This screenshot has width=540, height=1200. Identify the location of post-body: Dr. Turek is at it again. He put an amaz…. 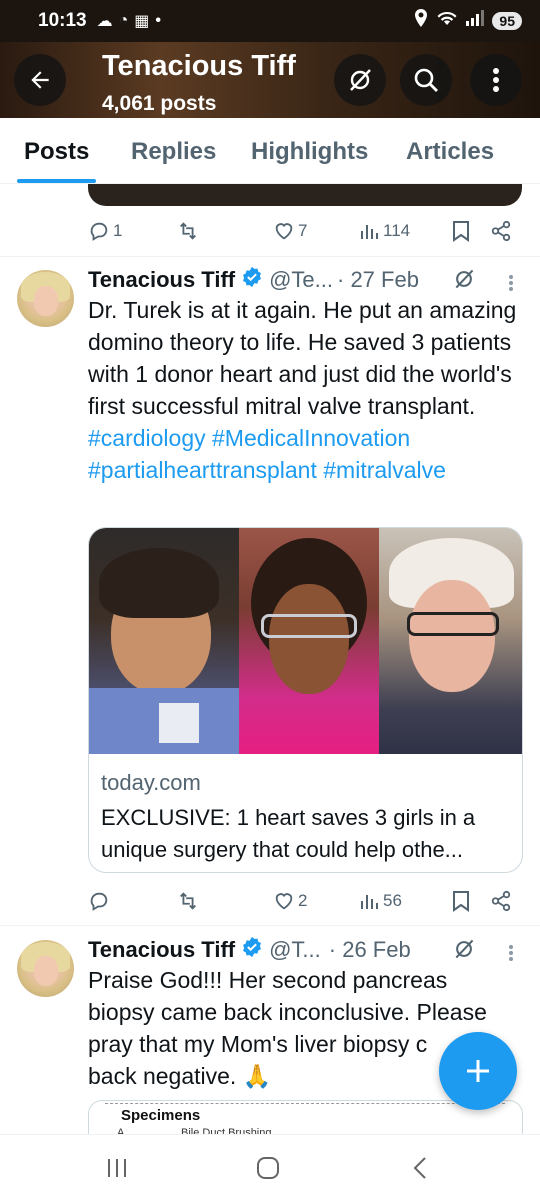
(302, 358).